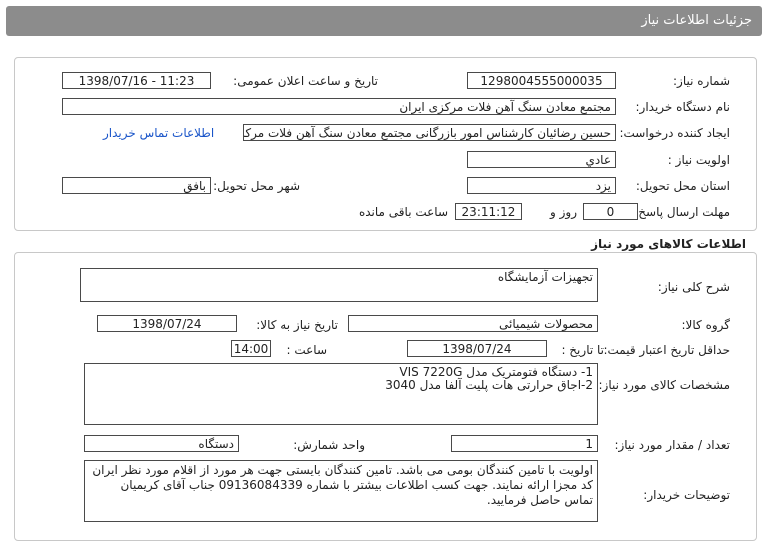 The width and height of the screenshot is (770, 545). Describe the element at coordinates (473, 323) in the screenshot. I see `goods-group-field: محصولات شیمیائی` at that location.